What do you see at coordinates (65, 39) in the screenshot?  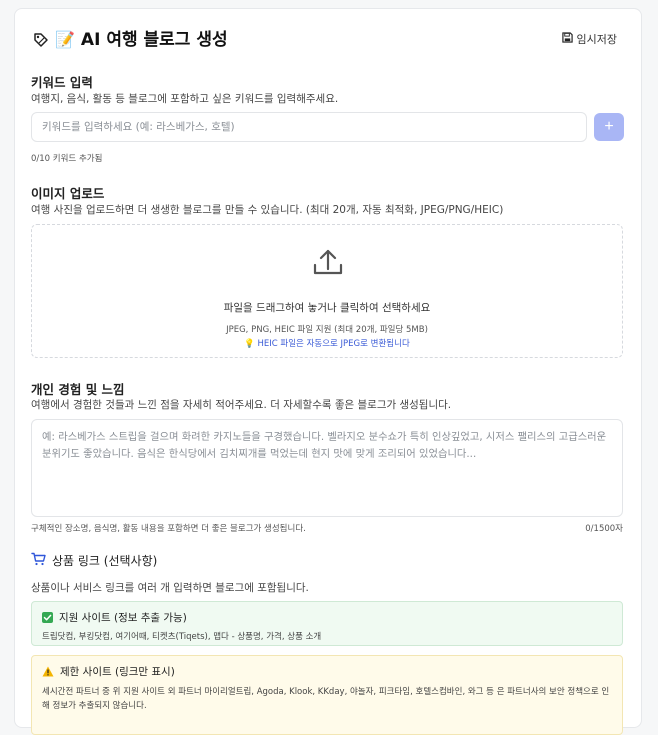 I see `memo-emoji-icon: 📝` at bounding box center [65, 39].